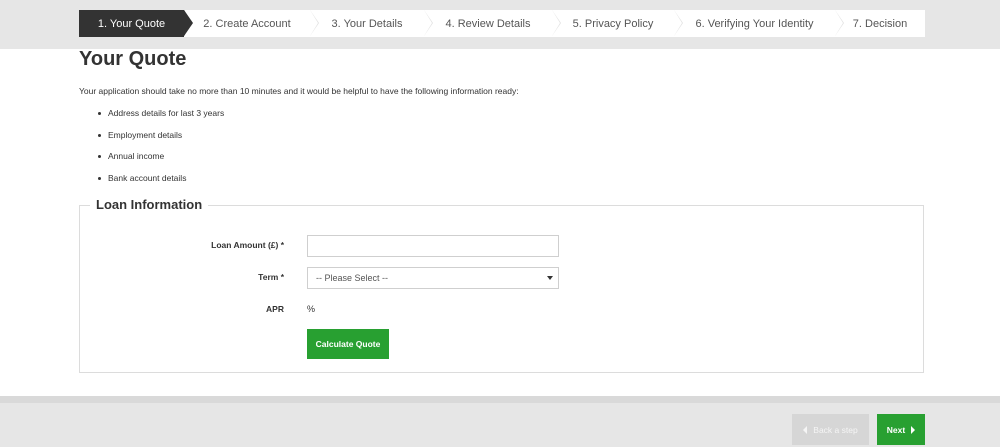  I want to click on list-item: Address details for last 3 years, so click(151, 114).